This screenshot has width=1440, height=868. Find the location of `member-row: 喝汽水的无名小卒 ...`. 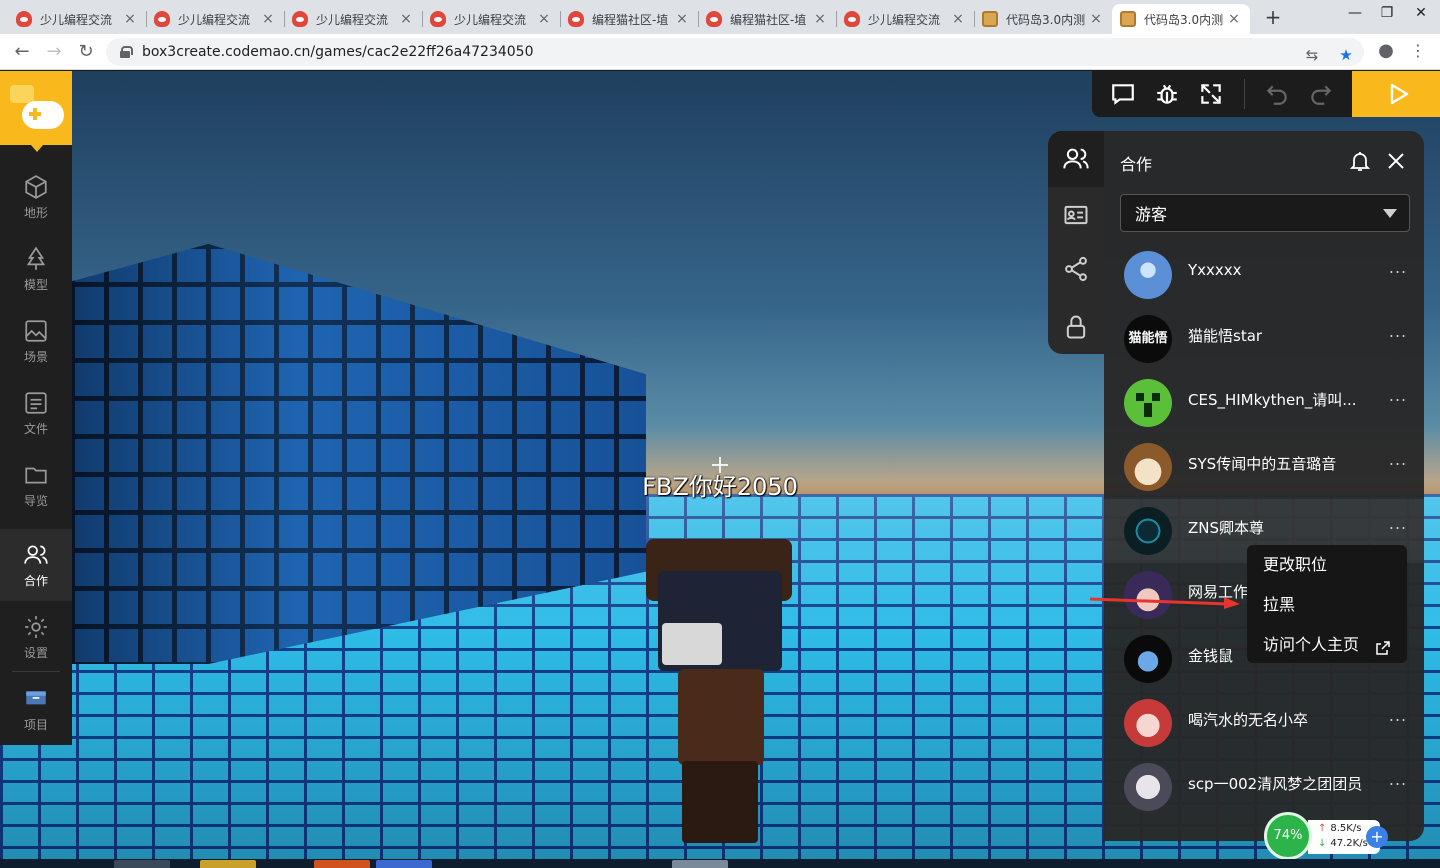

member-row: 喝汽水的无名小卒 ... is located at coordinates (1264, 723).